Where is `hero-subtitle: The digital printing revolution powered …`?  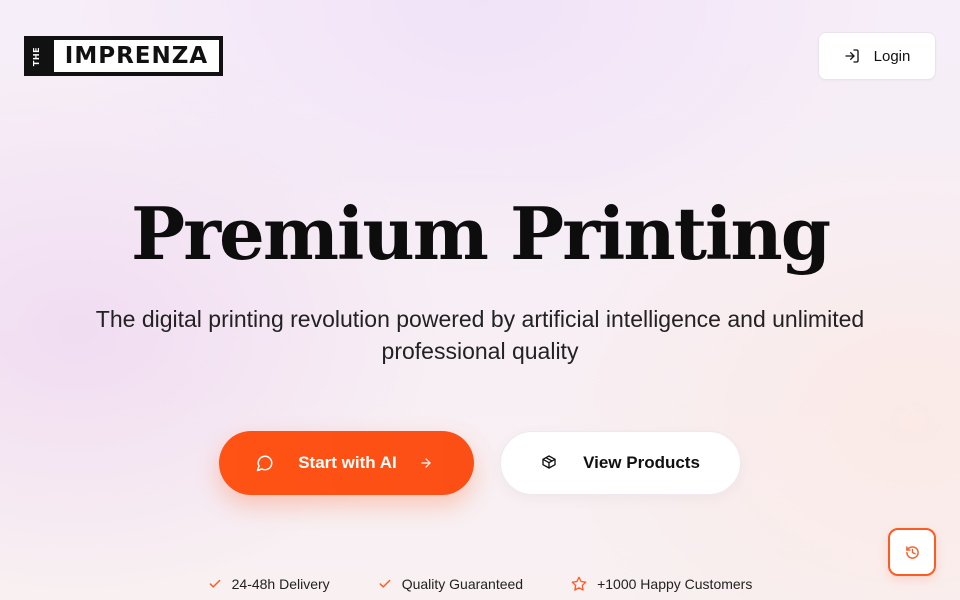
hero-subtitle: The digital printing revolution powered … is located at coordinates (480, 335).